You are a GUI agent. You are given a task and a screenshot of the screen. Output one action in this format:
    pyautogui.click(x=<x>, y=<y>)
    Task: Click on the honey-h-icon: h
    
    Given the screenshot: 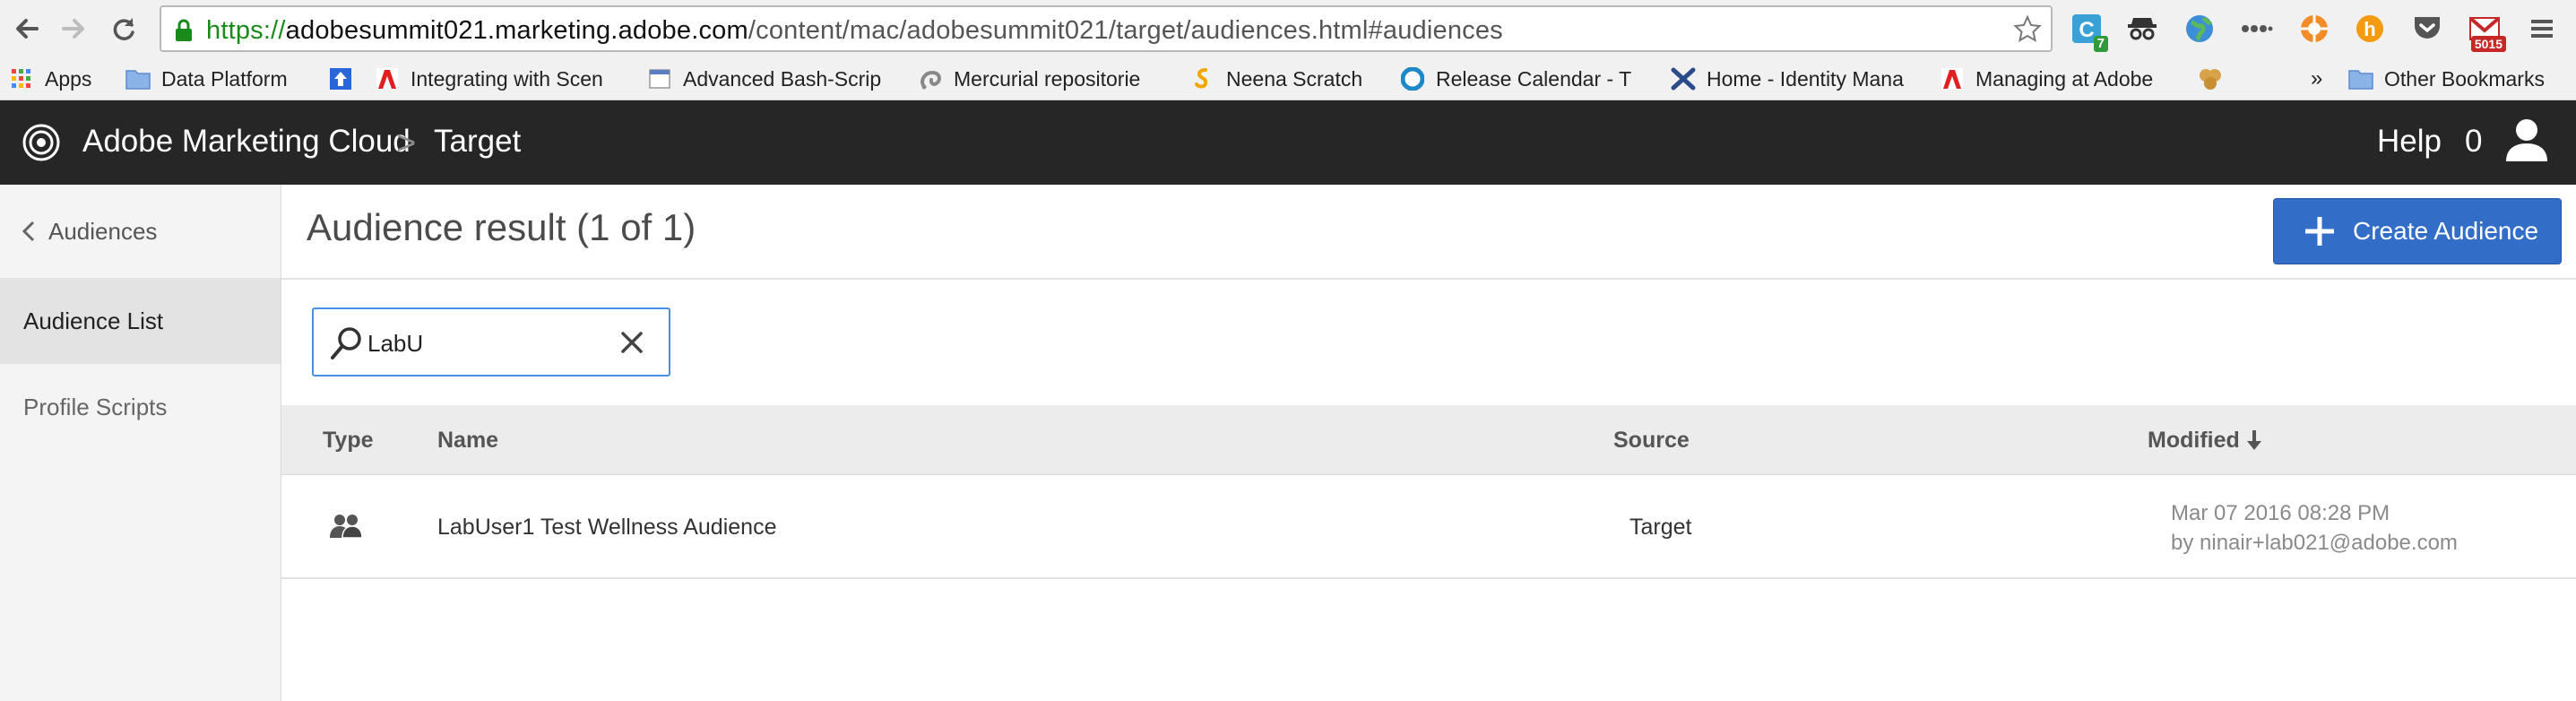 What is the action you would take?
    pyautogui.click(x=2369, y=29)
    